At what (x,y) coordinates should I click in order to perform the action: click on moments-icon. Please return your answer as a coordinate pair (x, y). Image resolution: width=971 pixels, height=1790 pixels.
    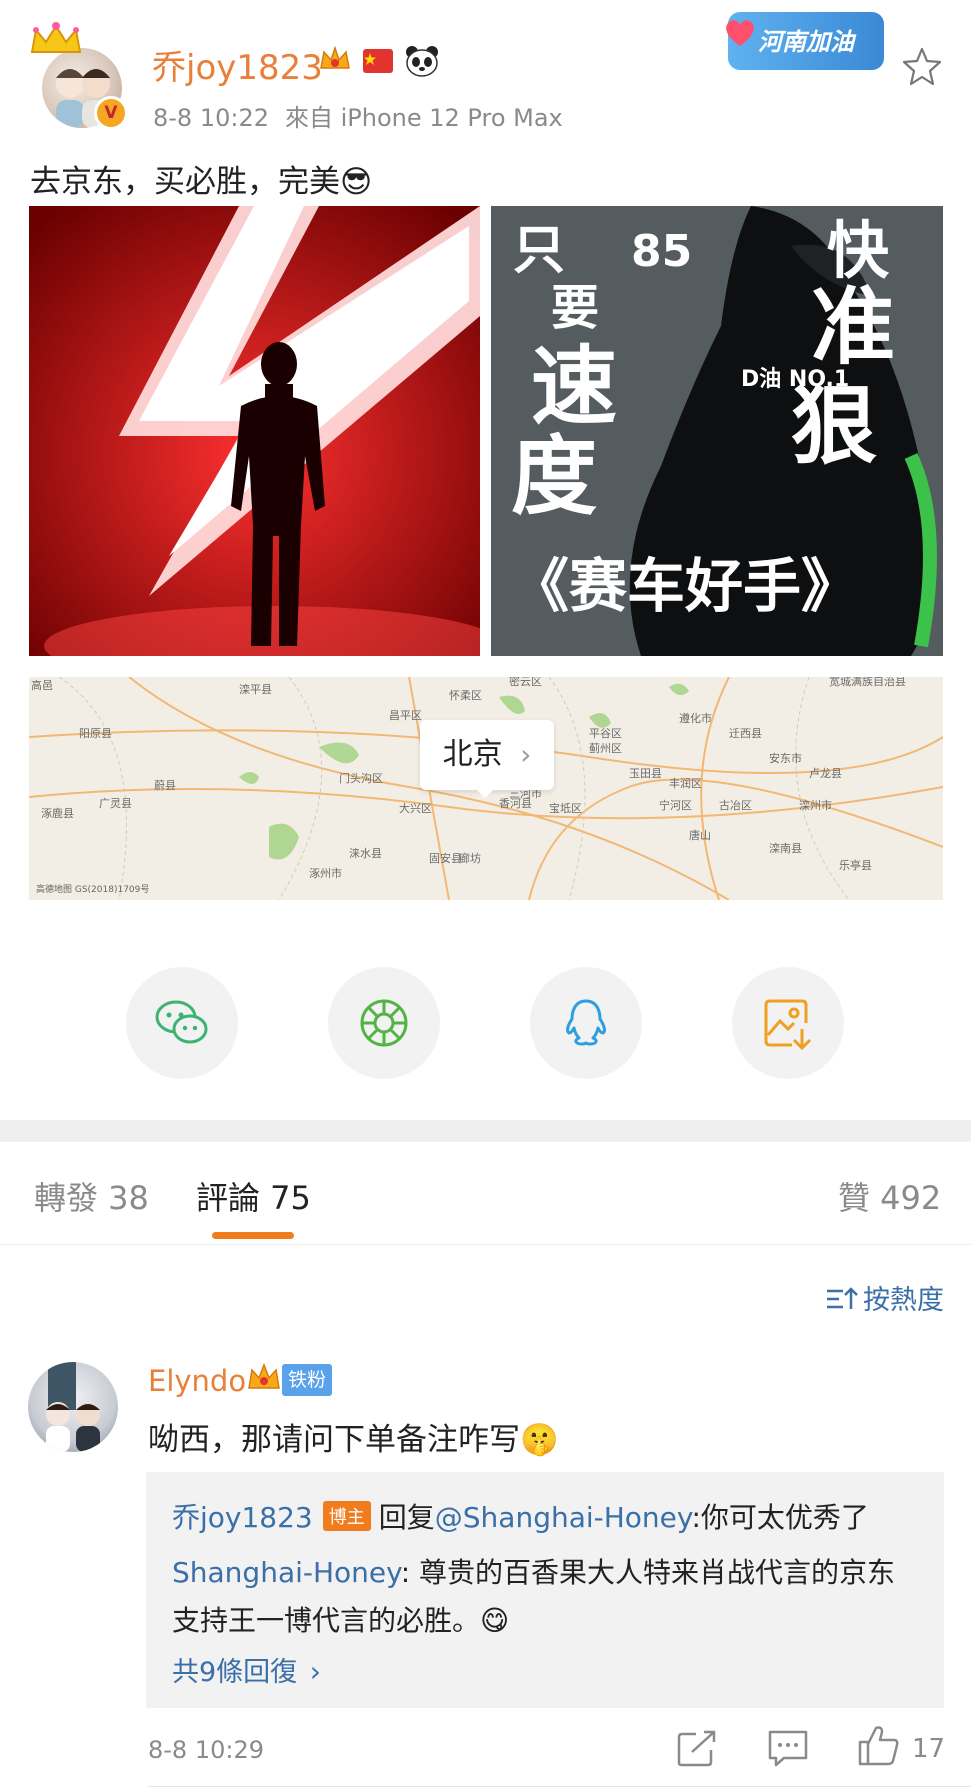
    Looking at the image, I should click on (384, 1023).